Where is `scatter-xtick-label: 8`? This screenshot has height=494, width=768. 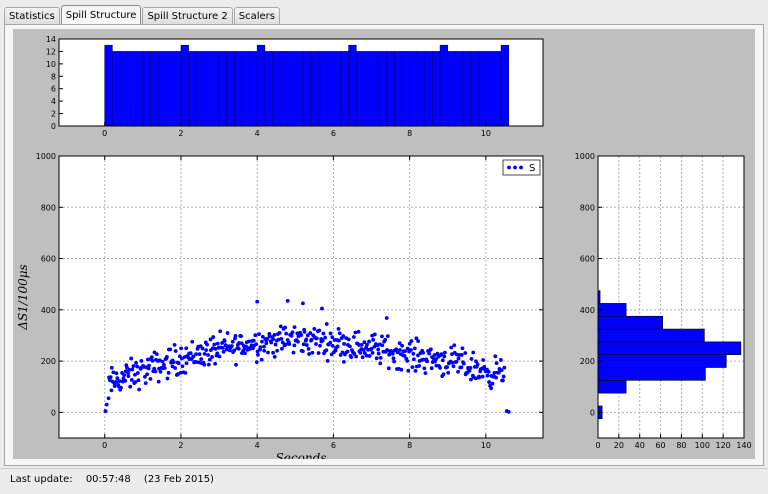
scatter-xtick-label: 8 is located at coordinates (409, 445).